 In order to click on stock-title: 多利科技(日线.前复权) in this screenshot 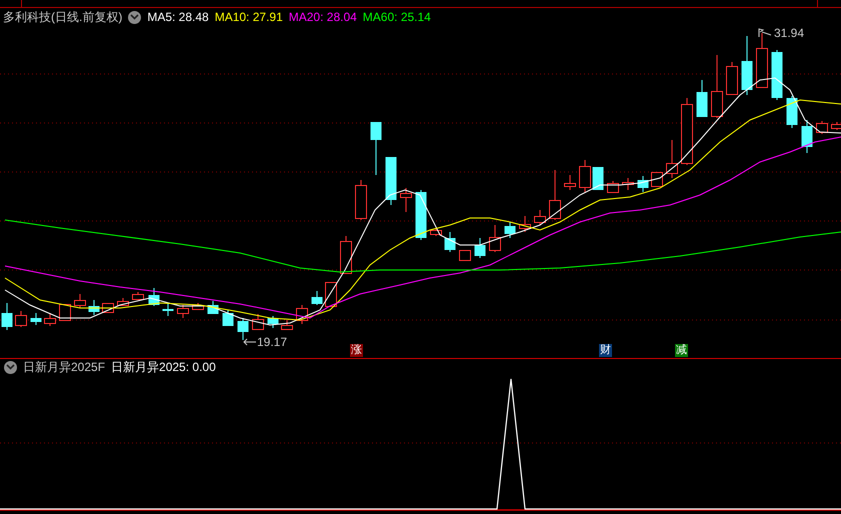, I will do `click(62, 17)`.